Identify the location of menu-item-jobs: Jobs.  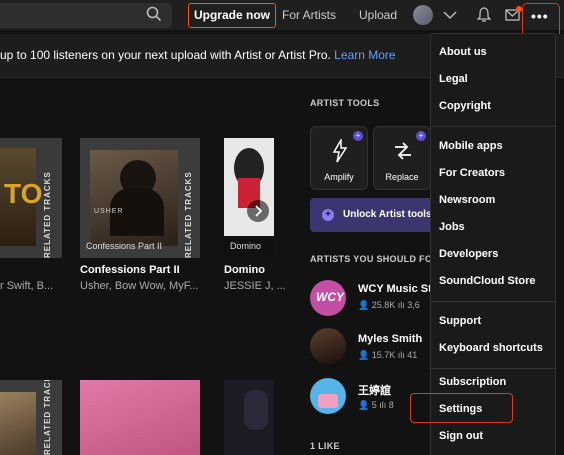
(452, 227).